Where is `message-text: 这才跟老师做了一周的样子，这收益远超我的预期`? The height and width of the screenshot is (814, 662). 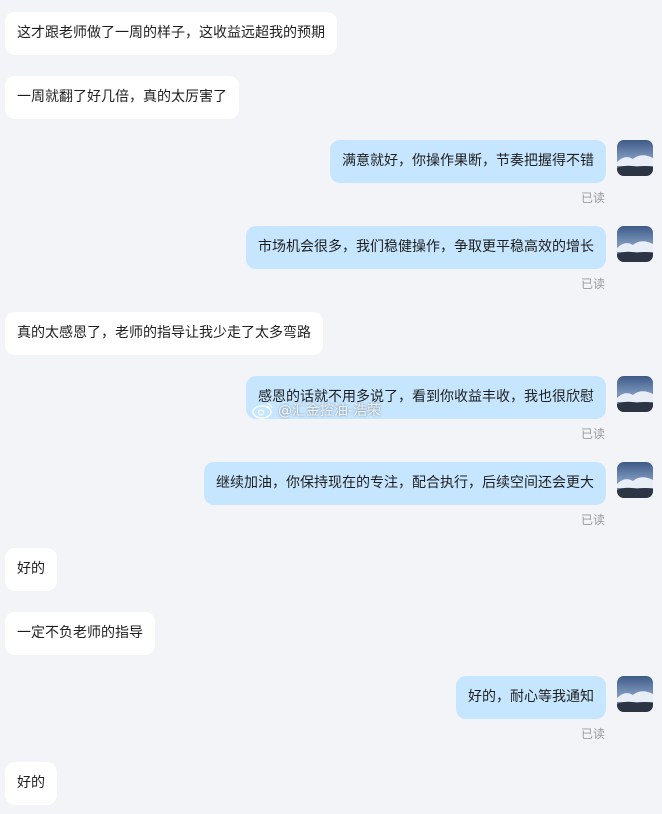
message-text: 这才跟老师做了一周的样子，这收益远超我的预期 is located at coordinates (171, 33).